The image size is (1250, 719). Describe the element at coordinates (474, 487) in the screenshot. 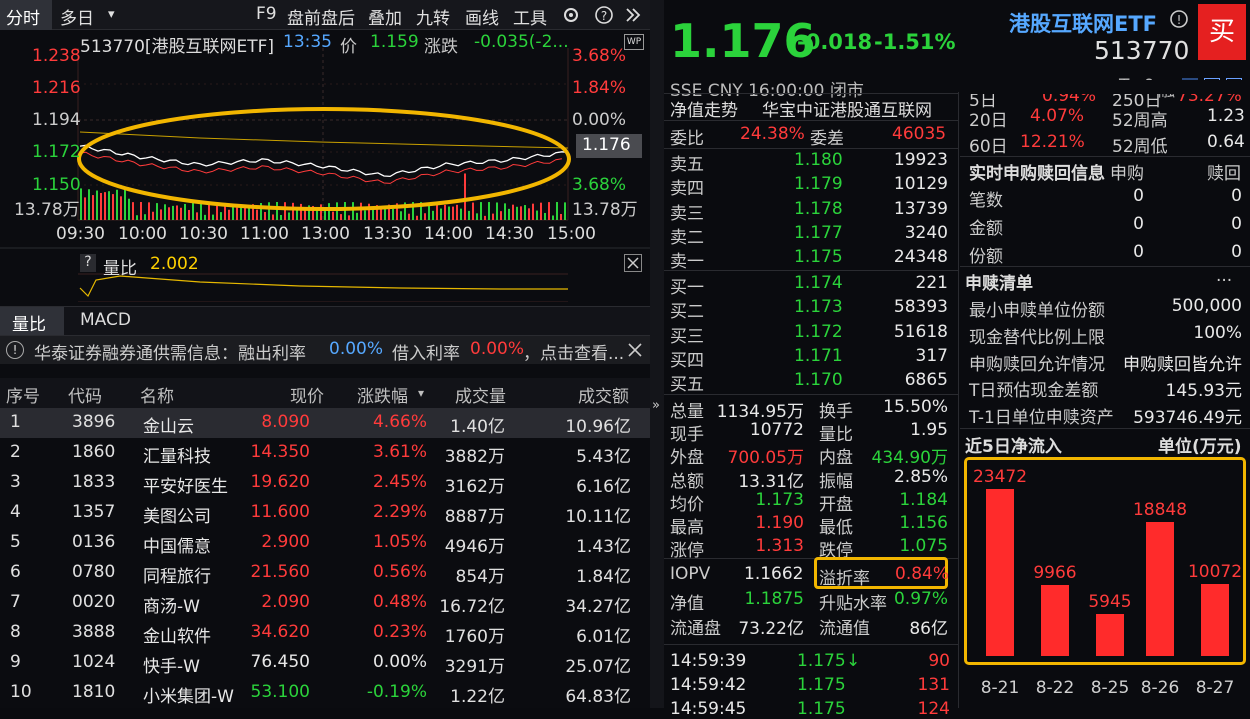

I see `cell-volume: 3162万` at that location.